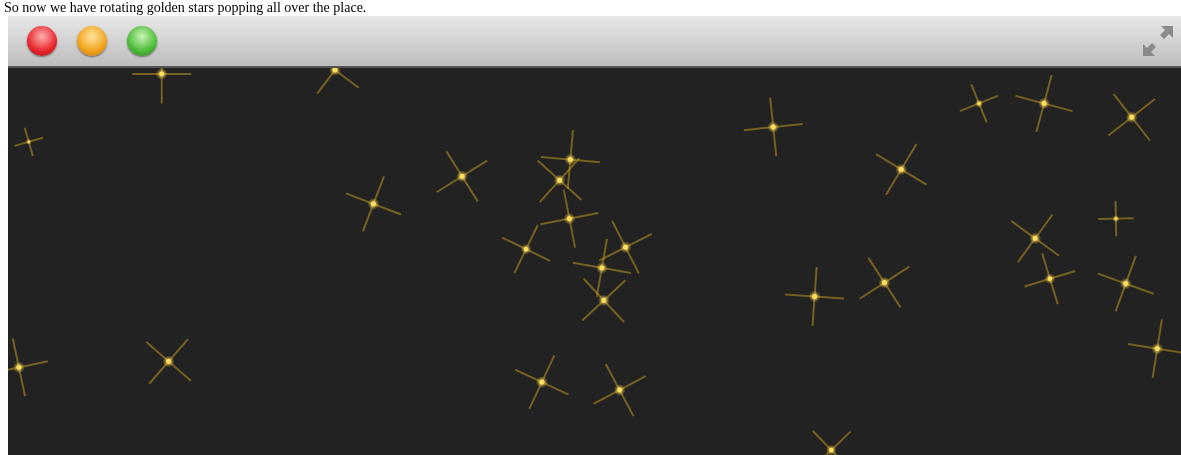 Image resolution: width=1181 pixels, height=455 pixels. What do you see at coordinates (185, 8) in the screenshot?
I see `caption-text: So now we have rotating golden stars popping all over the place.` at bounding box center [185, 8].